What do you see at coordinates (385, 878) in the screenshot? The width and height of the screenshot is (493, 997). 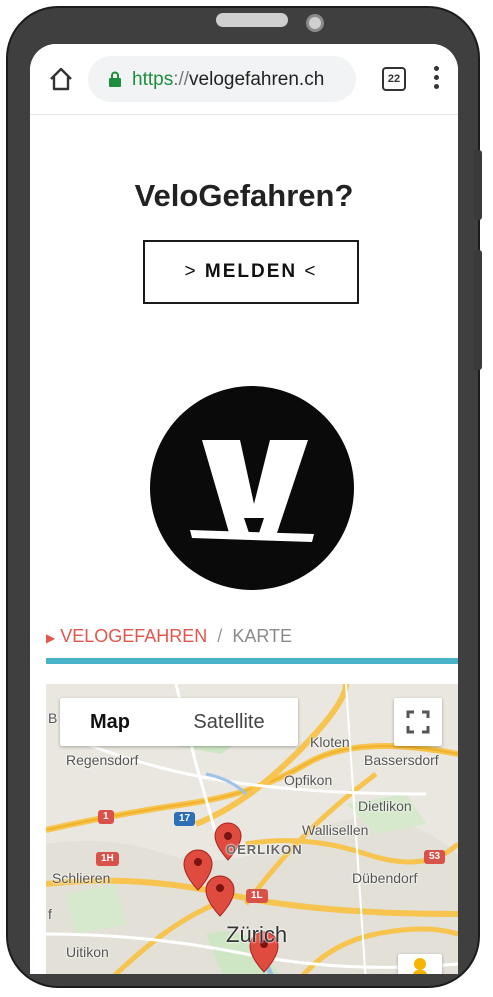 I see `map-label-dubendorf: Dübendorf` at bounding box center [385, 878].